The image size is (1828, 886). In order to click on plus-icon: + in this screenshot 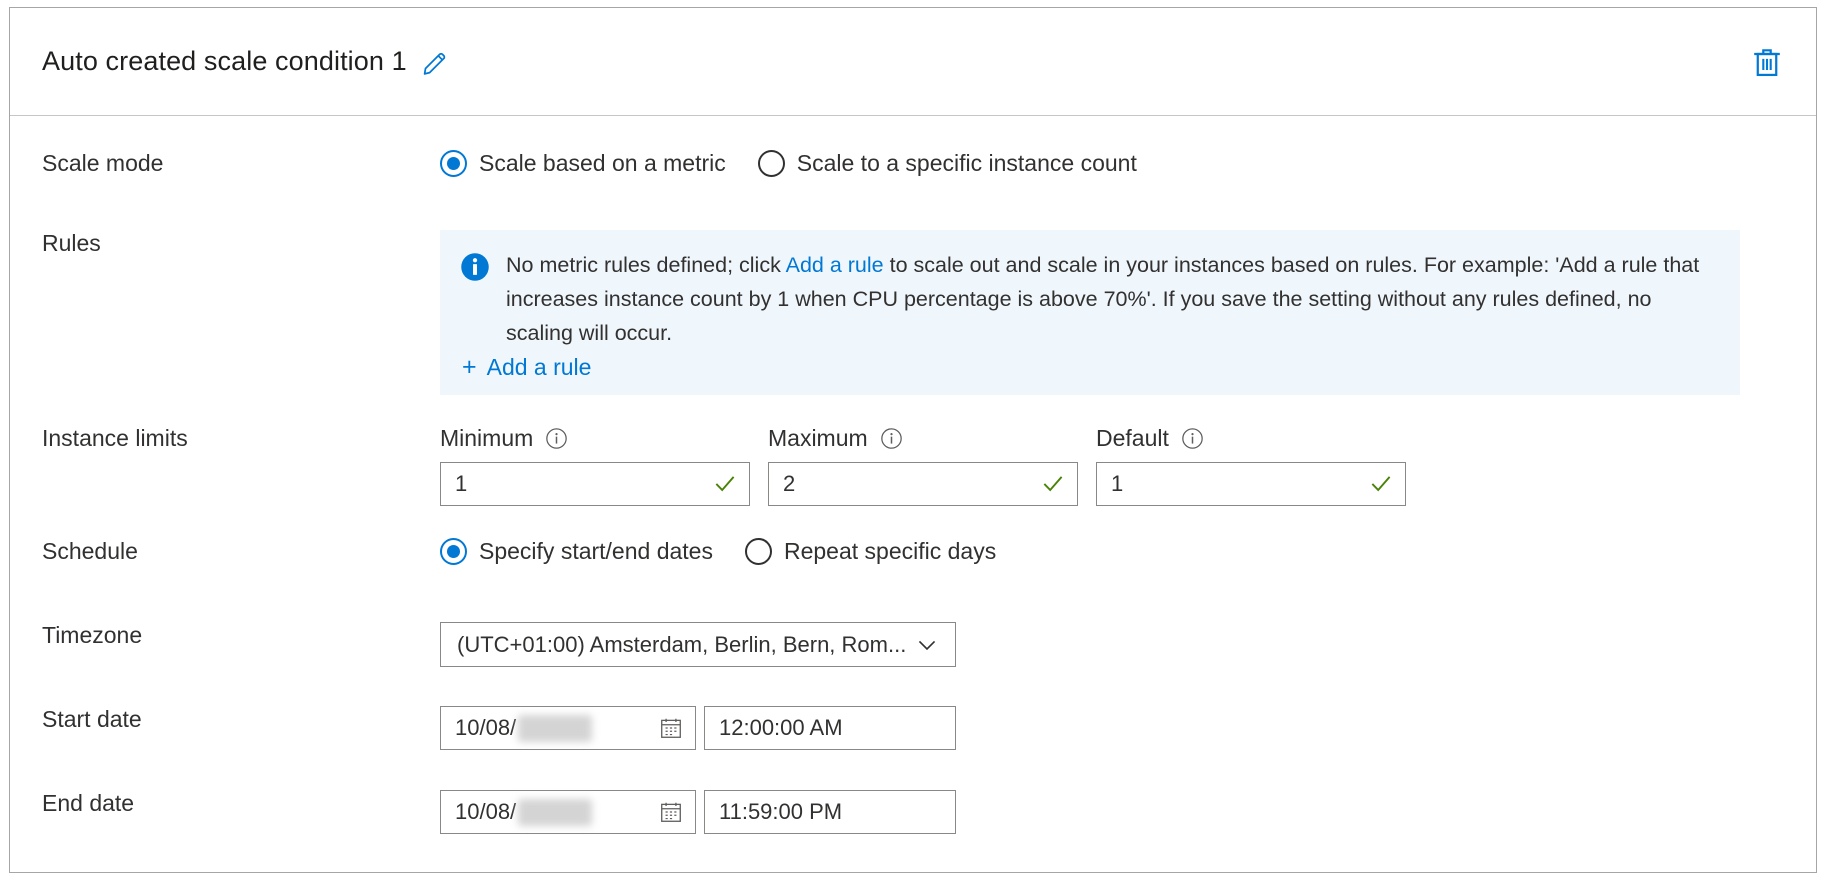, I will do `click(469, 367)`.